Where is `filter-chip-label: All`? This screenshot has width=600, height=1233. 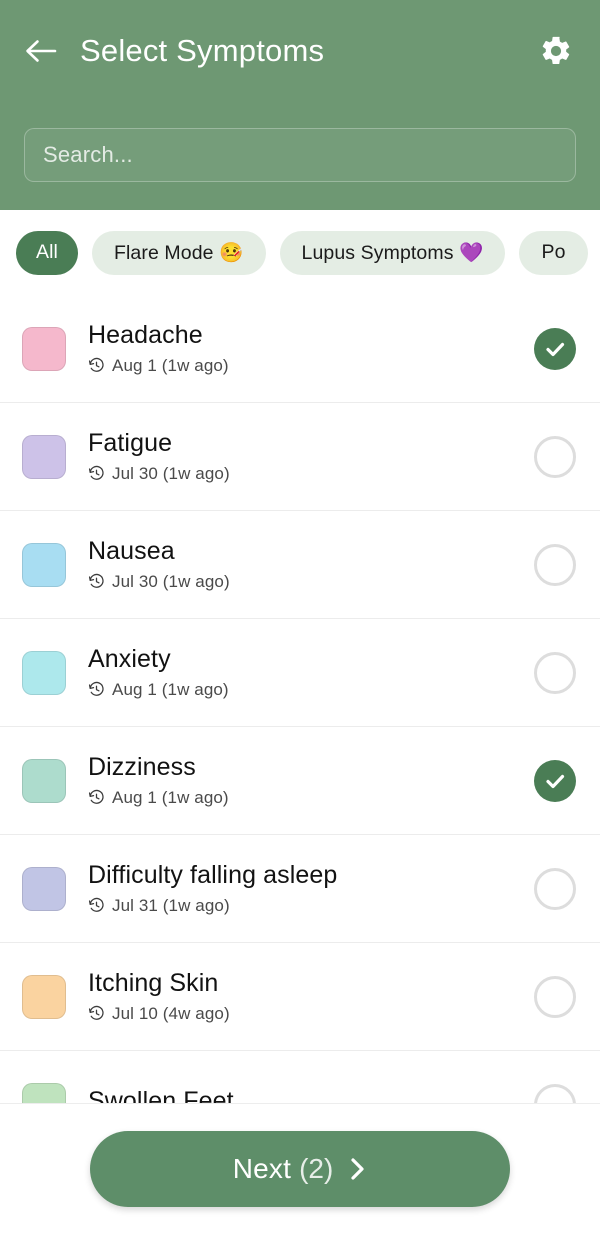
filter-chip-label: All is located at coordinates (47, 252).